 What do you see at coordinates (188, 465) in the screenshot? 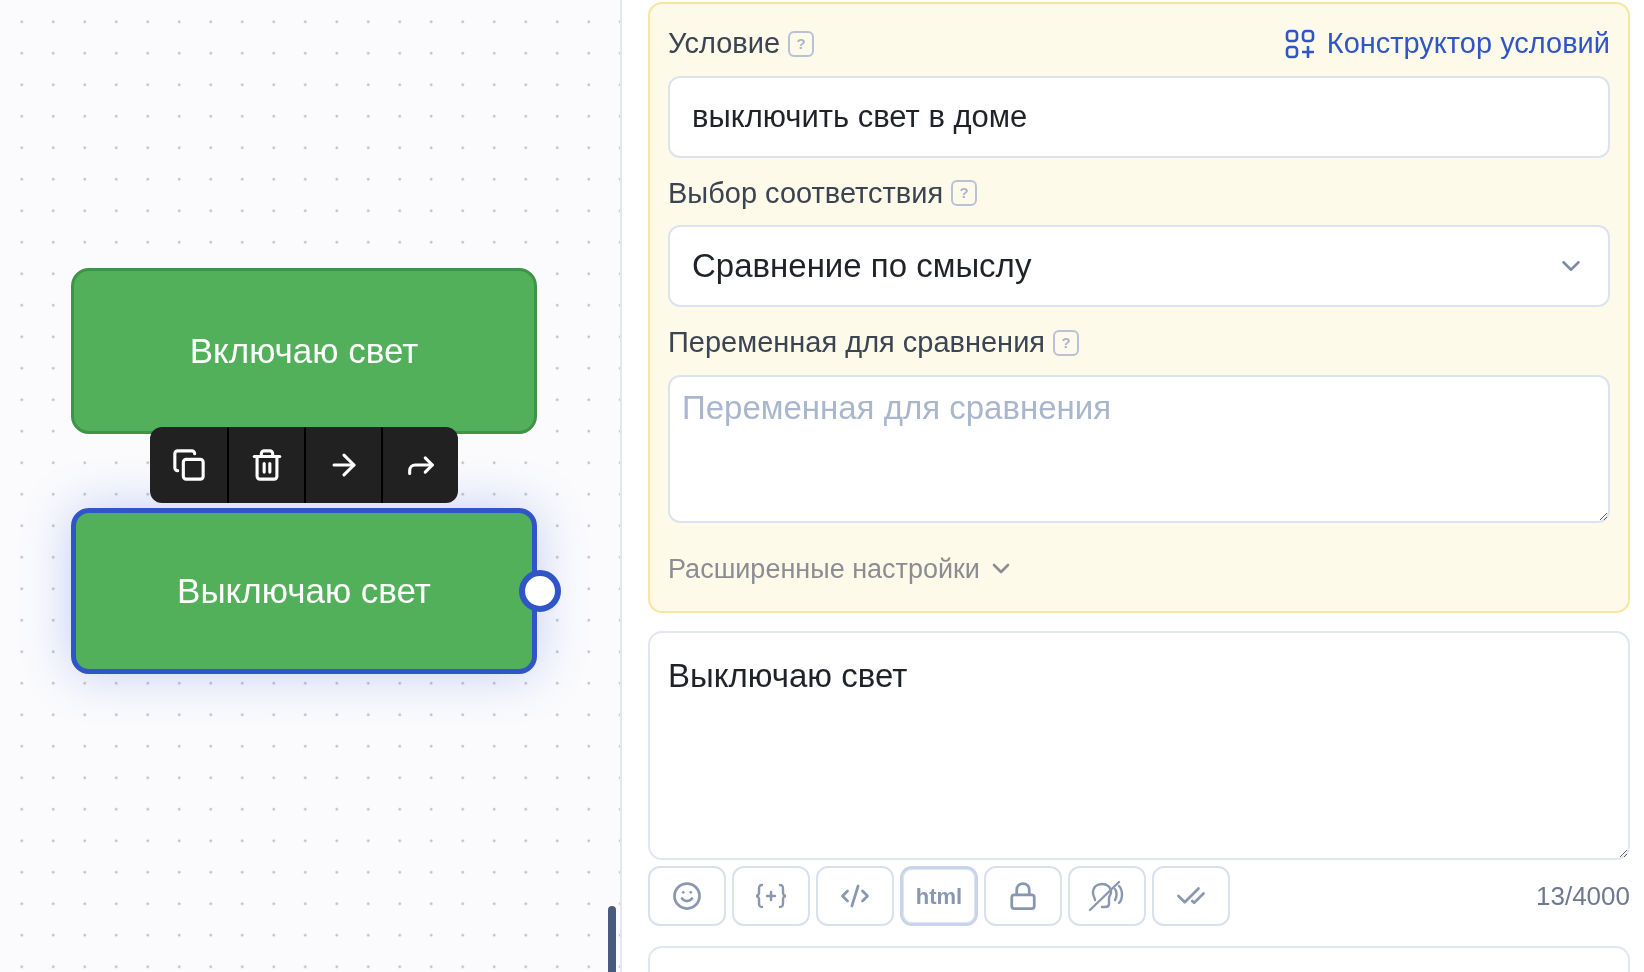
I see `copy-icon` at bounding box center [188, 465].